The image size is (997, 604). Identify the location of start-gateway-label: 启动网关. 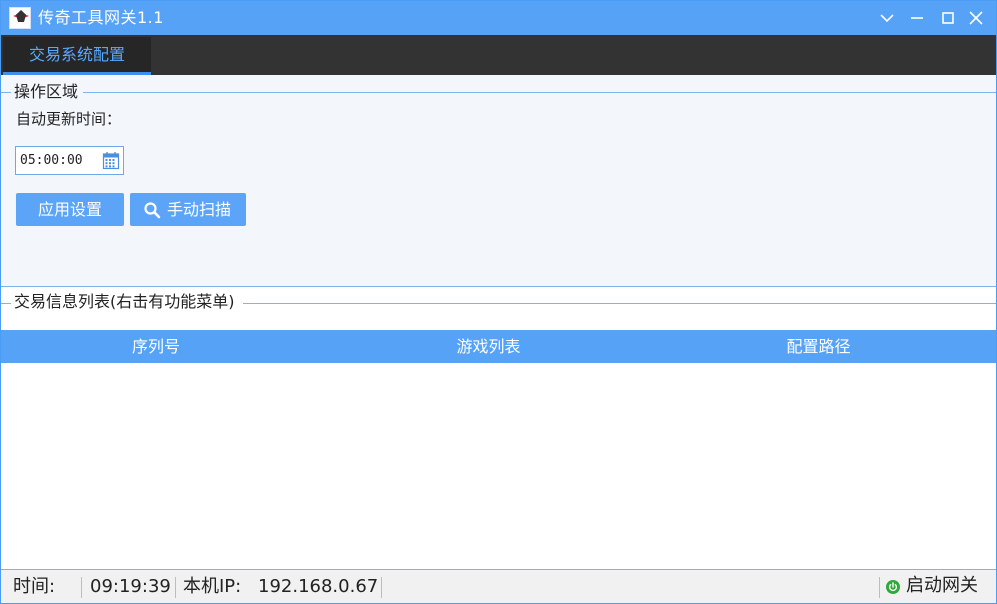
(942, 585).